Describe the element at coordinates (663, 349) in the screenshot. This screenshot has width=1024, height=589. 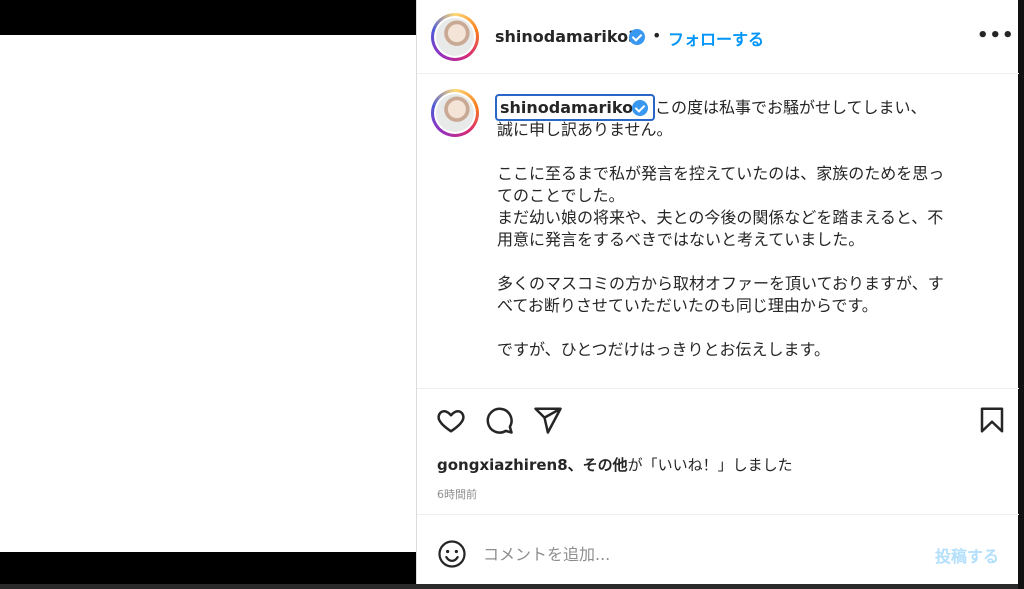
I see `caption-line: ですが、ひとつだけはっきりとお伝えします。` at that location.